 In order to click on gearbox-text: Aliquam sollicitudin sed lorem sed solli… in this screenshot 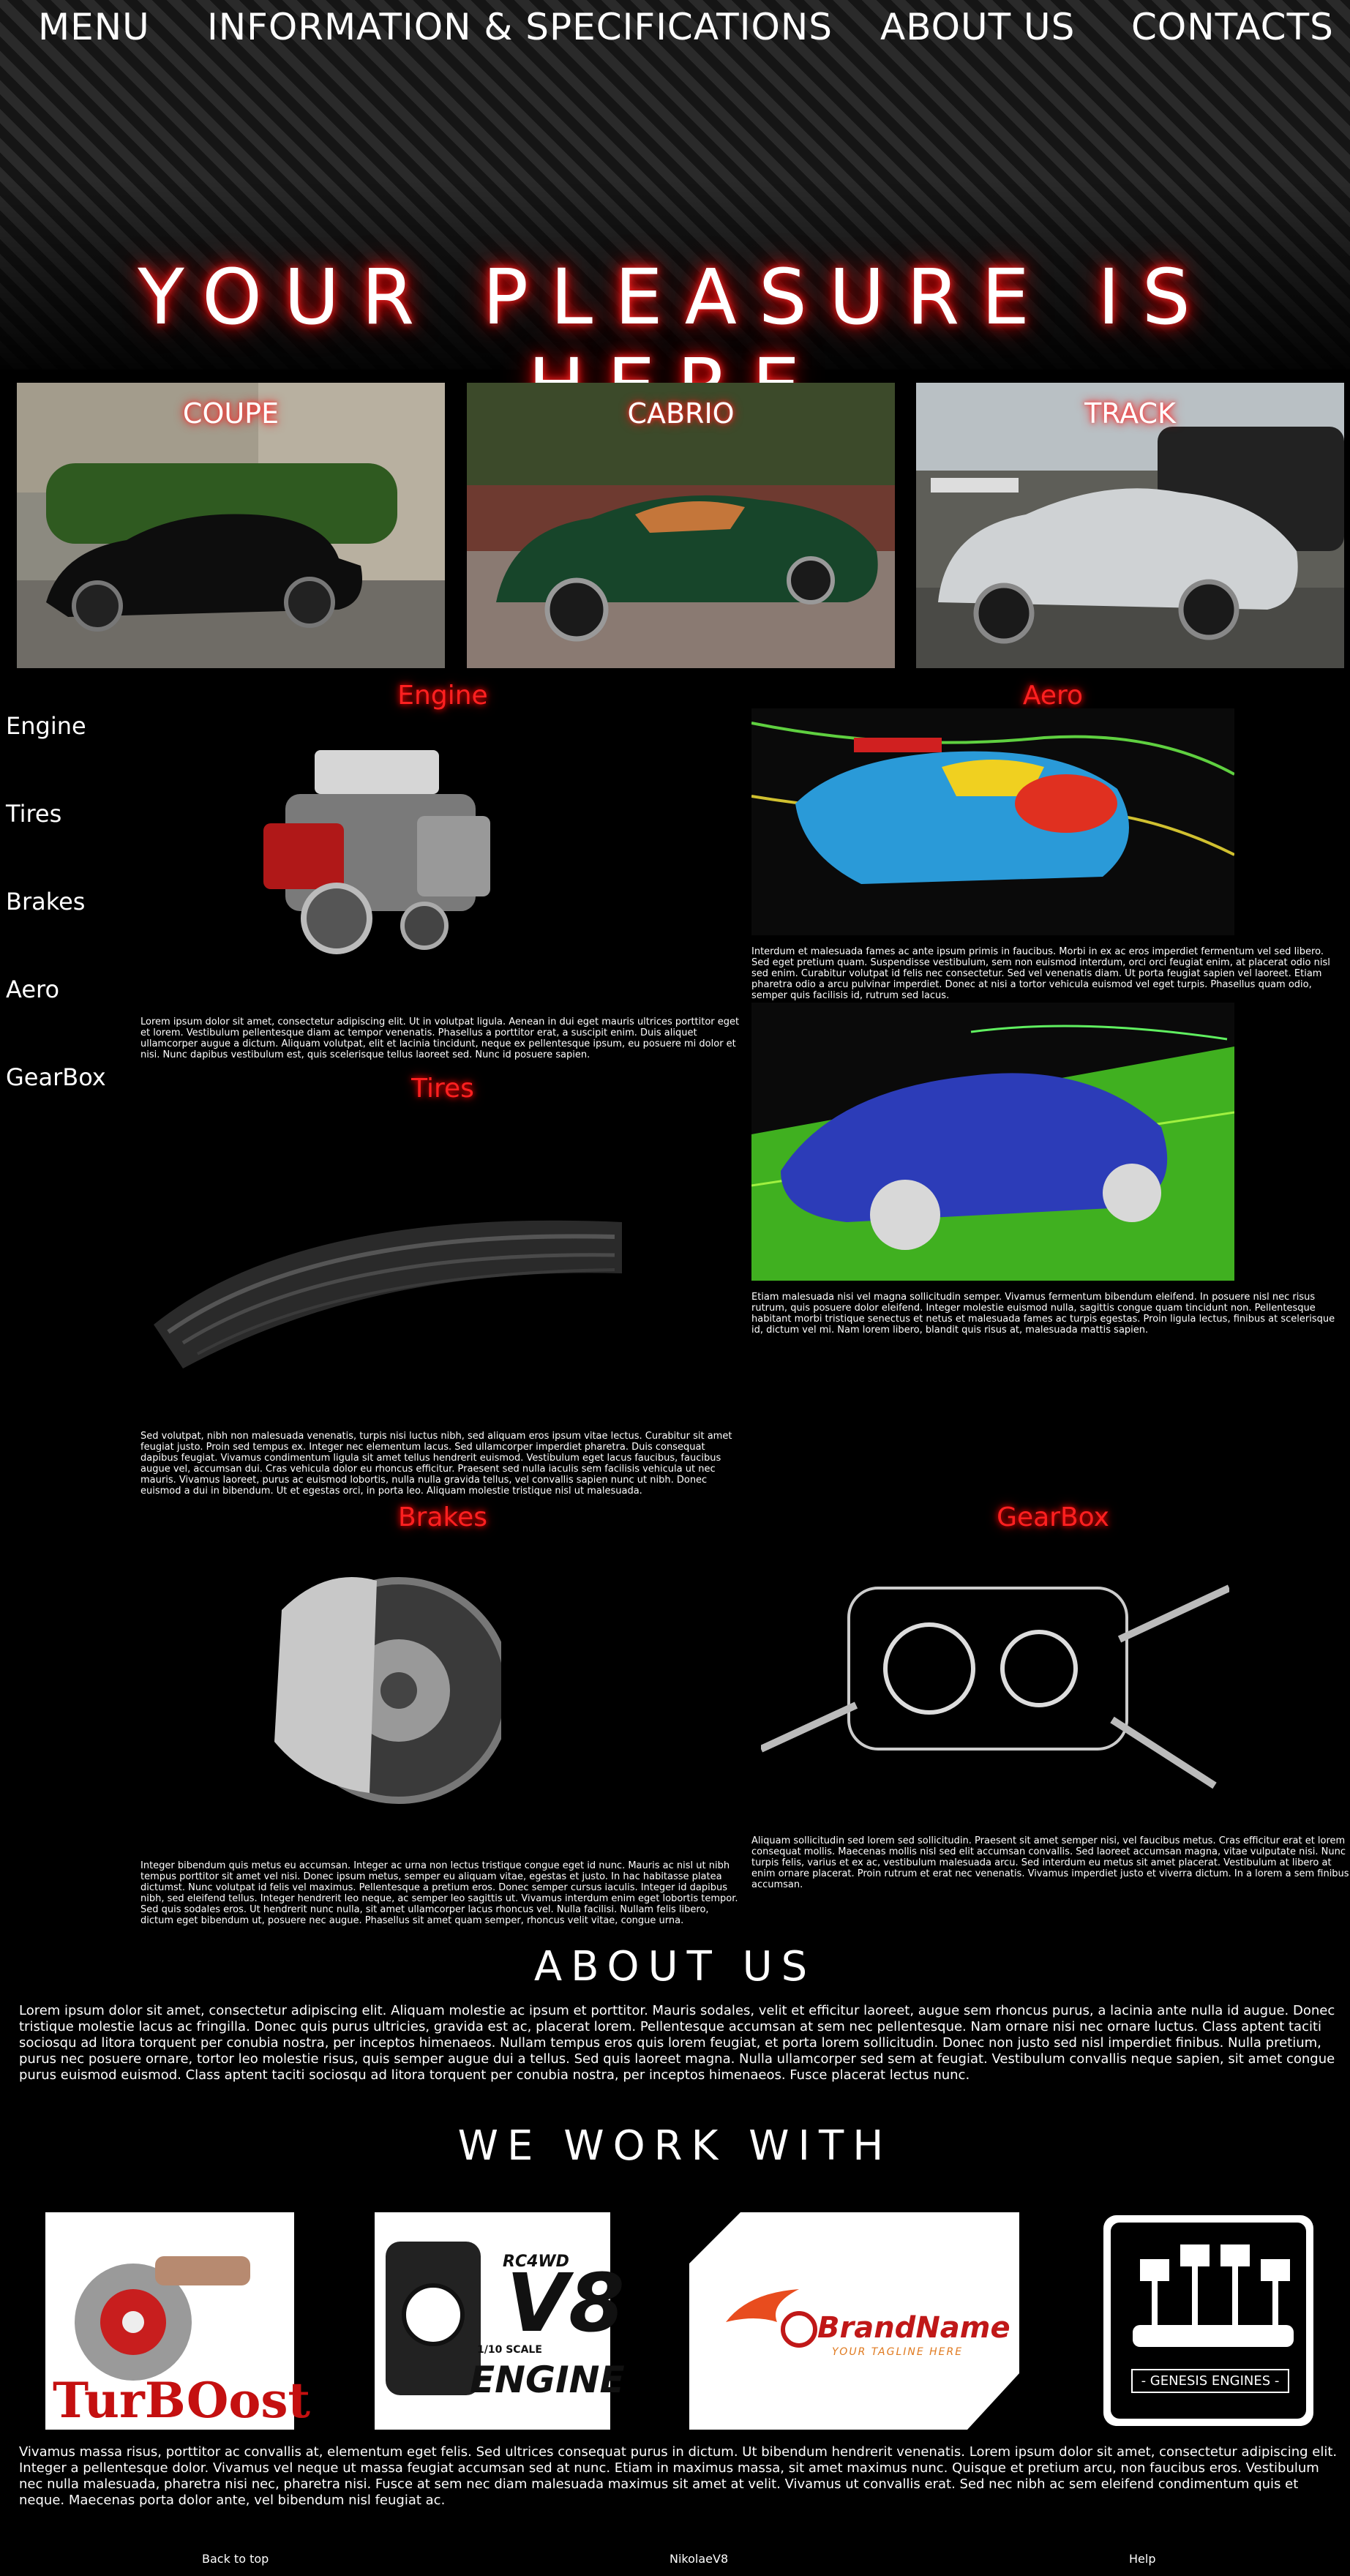, I will do `click(1050, 1862)`.